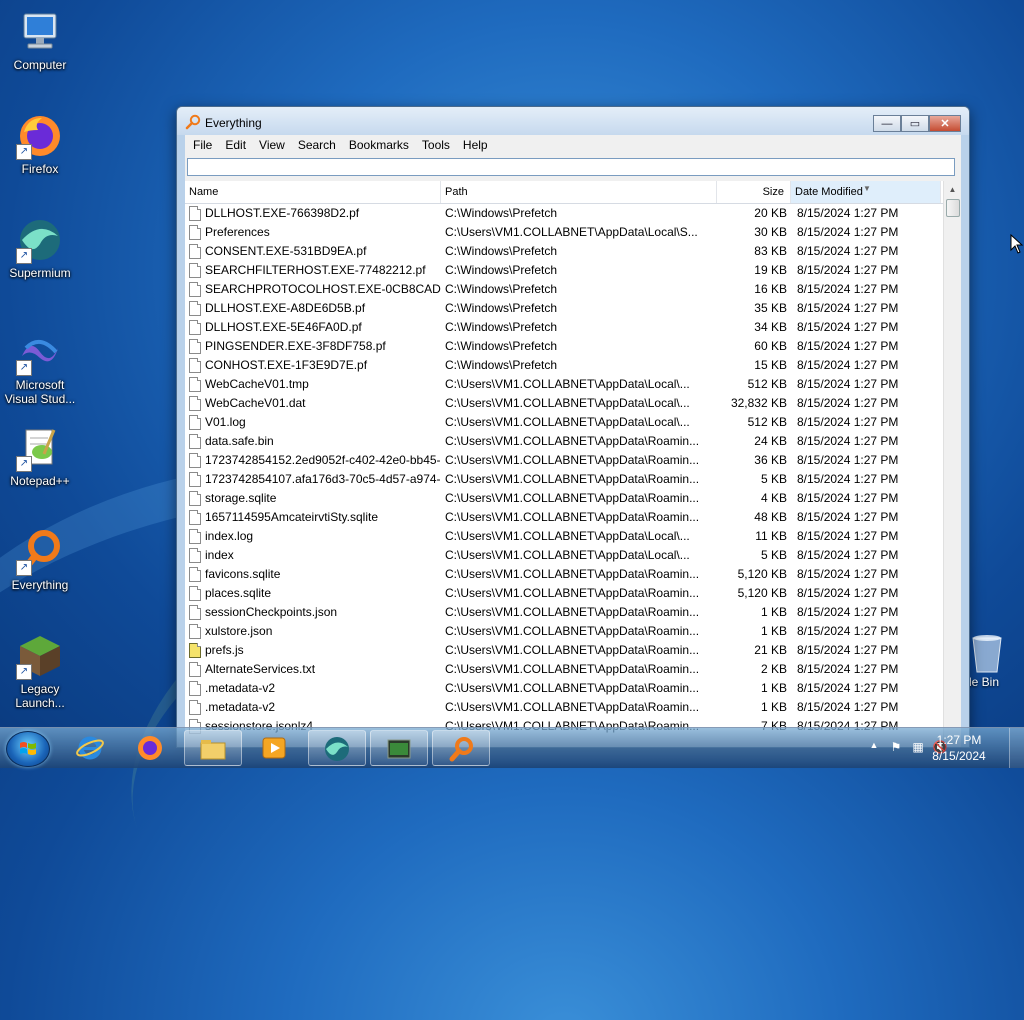 This screenshot has width=1024, height=1020. What do you see at coordinates (770, 346) in the screenshot?
I see `row-size: 60 KB` at bounding box center [770, 346].